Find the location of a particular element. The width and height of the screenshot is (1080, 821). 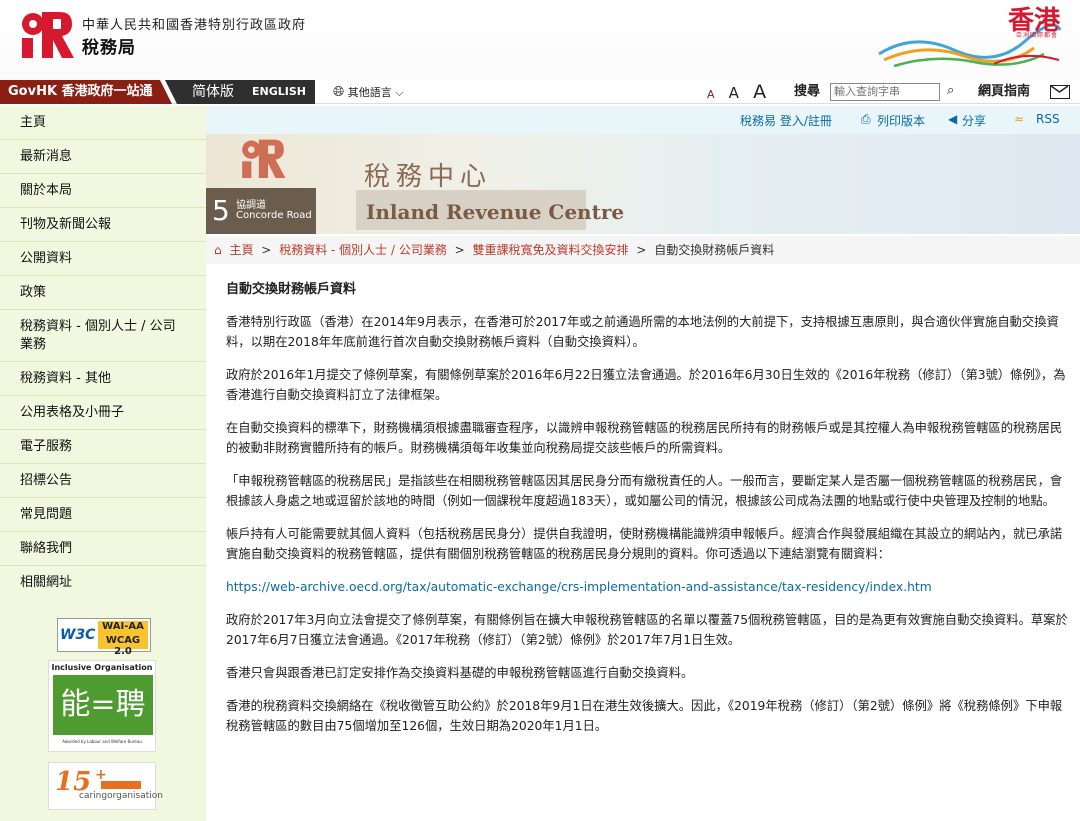

chevron-down-icon: ⌵ is located at coordinates (399, 92).